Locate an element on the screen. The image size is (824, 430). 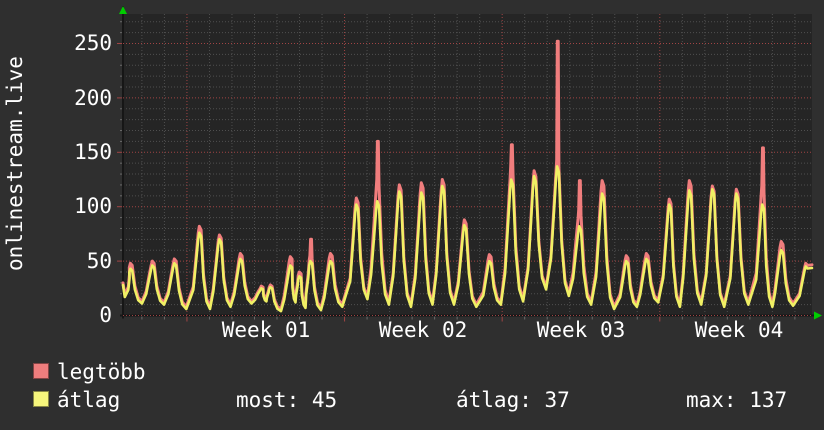
x-tick-week-03: Week 03 is located at coordinates (581, 330).